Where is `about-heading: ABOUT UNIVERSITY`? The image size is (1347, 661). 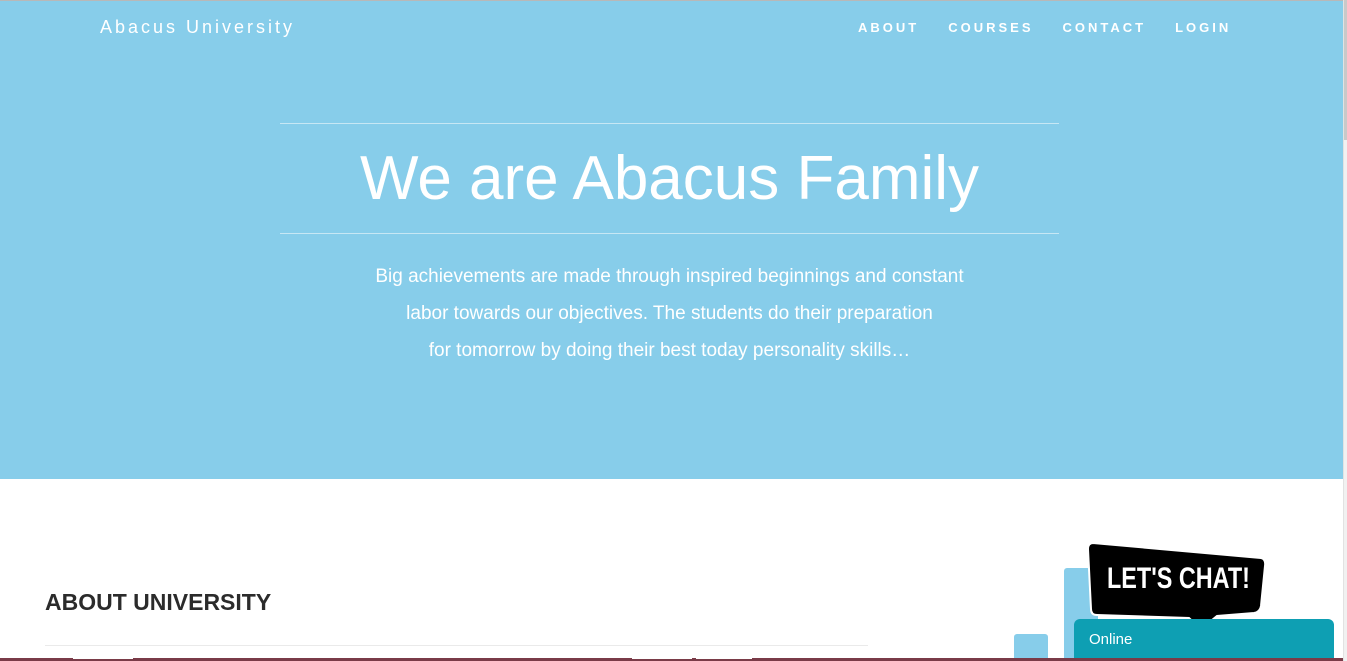 about-heading: ABOUT UNIVERSITY is located at coordinates (158, 602).